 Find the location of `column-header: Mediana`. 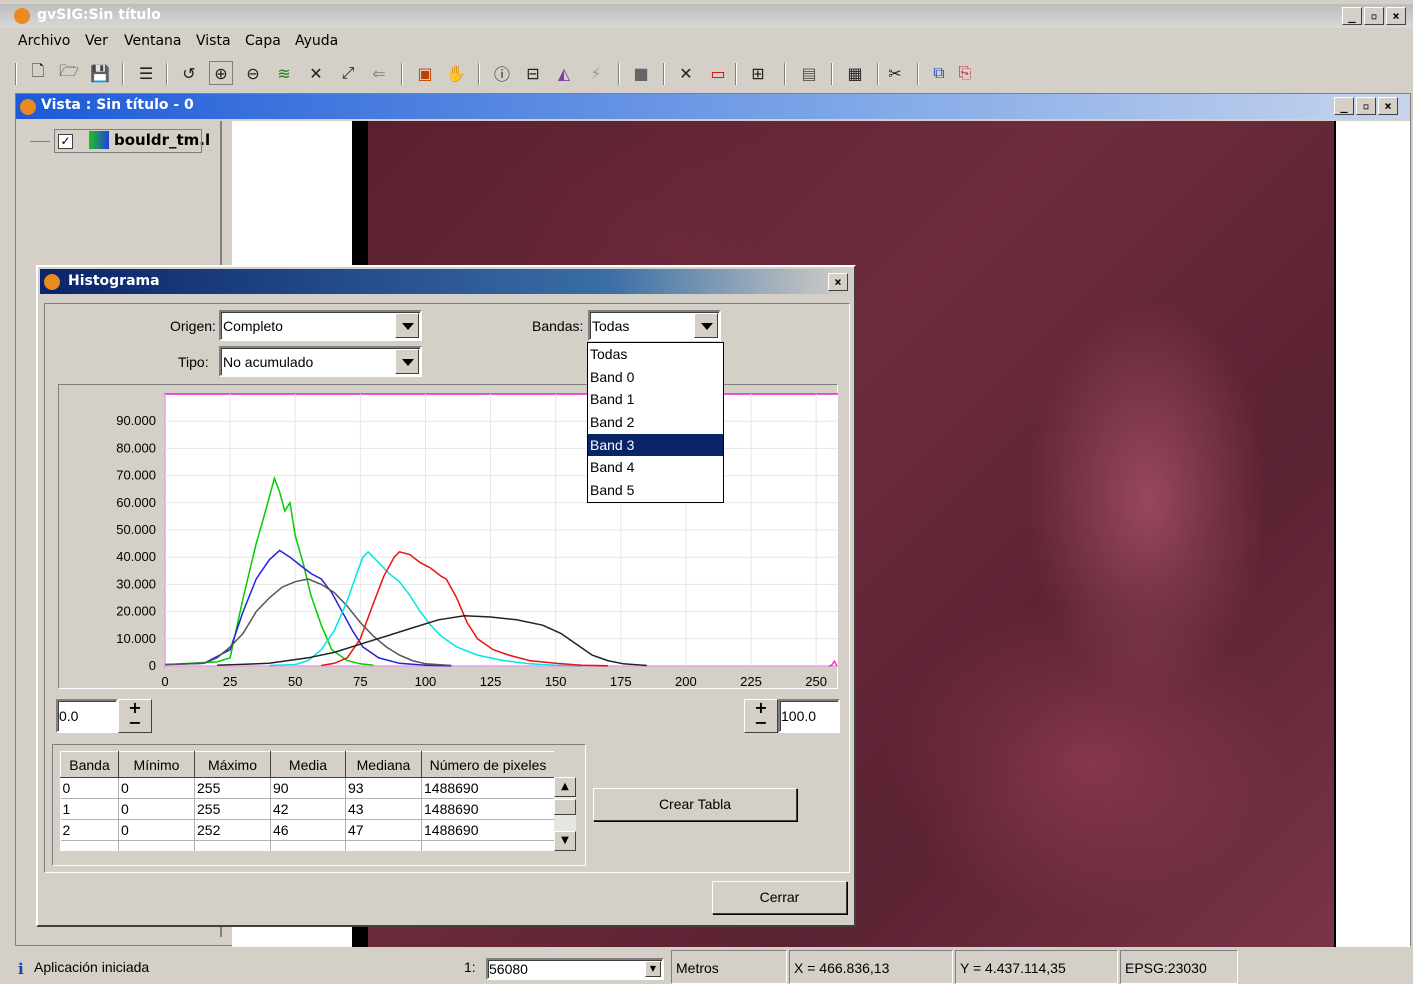

column-header: Mediana is located at coordinates (383, 764).